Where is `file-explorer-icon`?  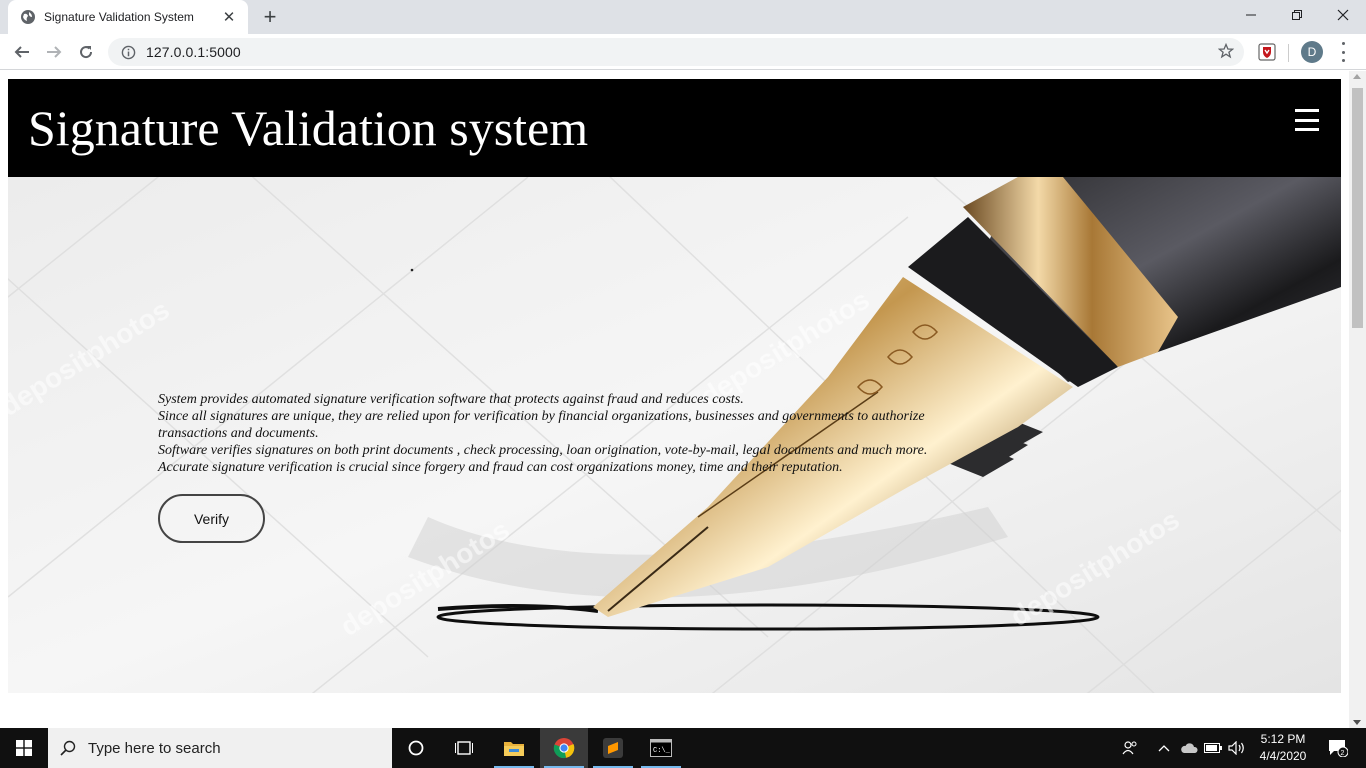 file-explorer-icon is located at coordinates (514, 748).